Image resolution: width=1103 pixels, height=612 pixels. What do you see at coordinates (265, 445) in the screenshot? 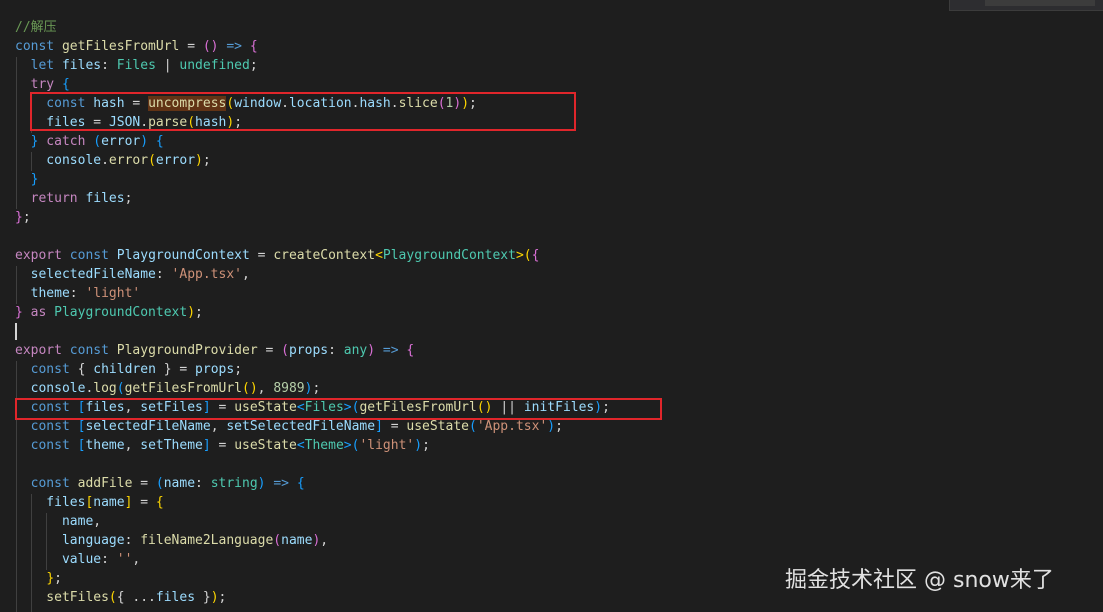
I see `code-token: useState` at bounding box center [265, 445].